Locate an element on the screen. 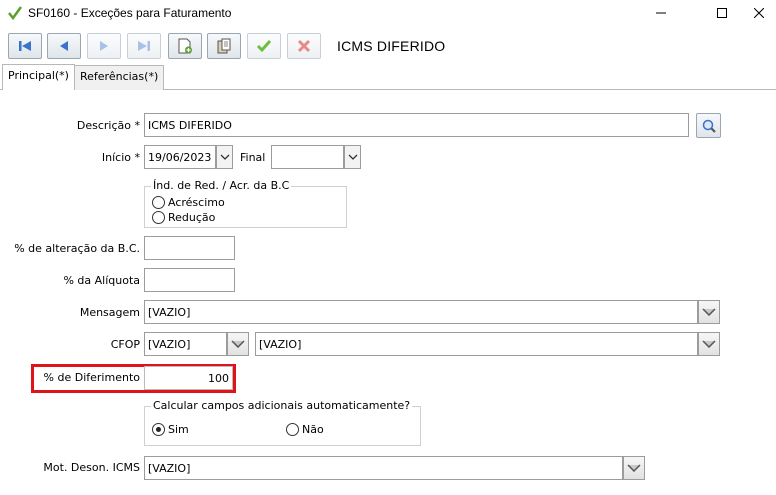 This screenshot has width=776, height=495. radio-acrescimo-circle is located at coordinates (158, 202).